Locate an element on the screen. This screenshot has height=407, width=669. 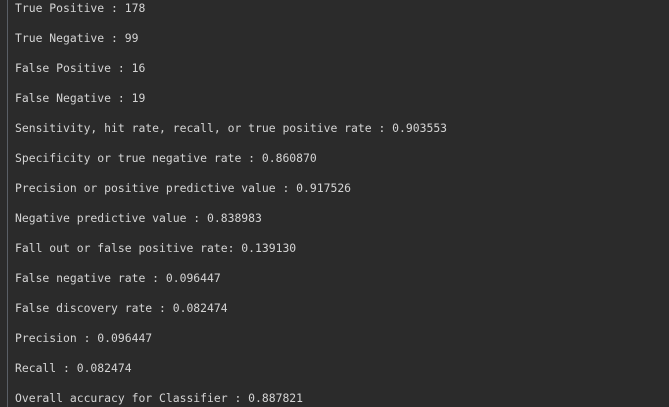
console-line: False Positive : 16 is located at coordinates (80, 68).